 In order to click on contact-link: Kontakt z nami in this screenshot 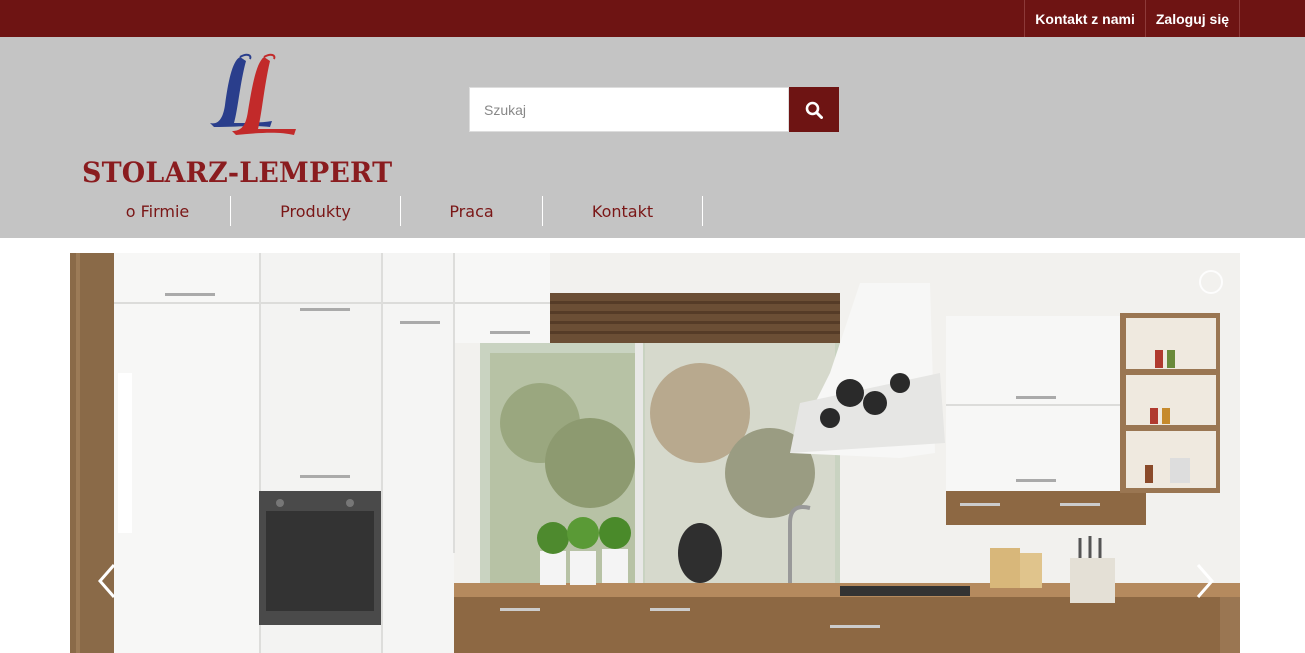, I will do `click(1084, 18)`.